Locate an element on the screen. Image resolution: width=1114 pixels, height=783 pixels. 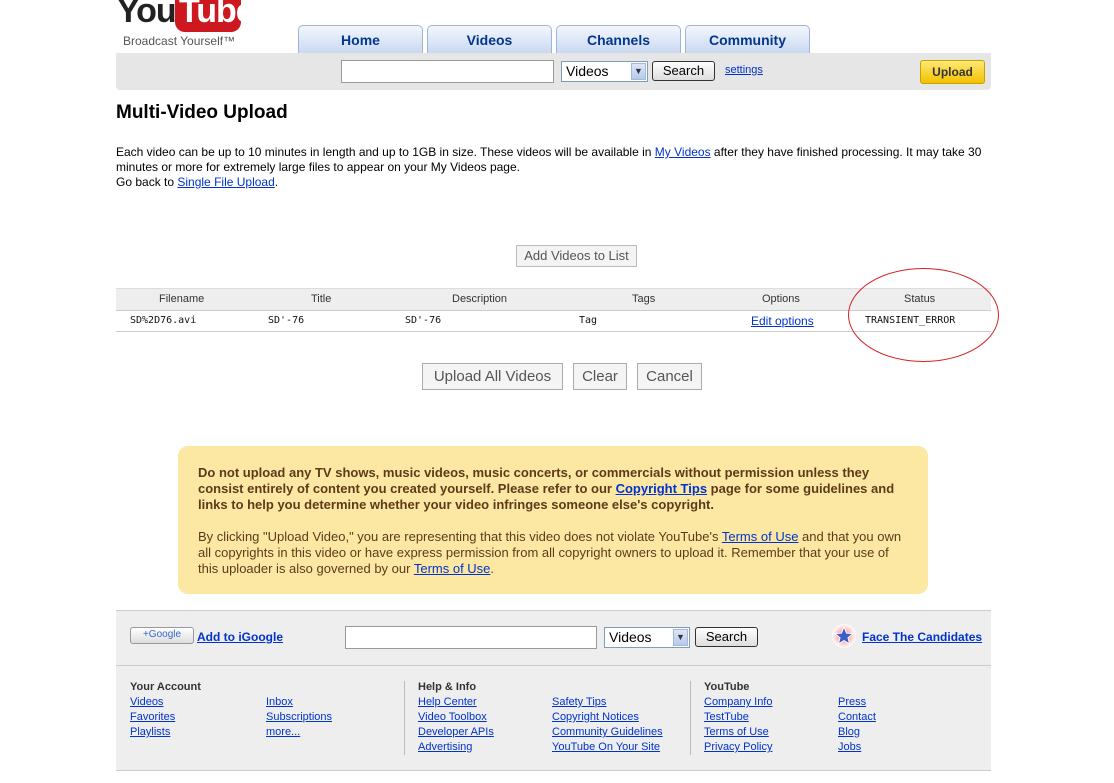
footer-link-jobs: Jobs is located at coordinates (849, 747).